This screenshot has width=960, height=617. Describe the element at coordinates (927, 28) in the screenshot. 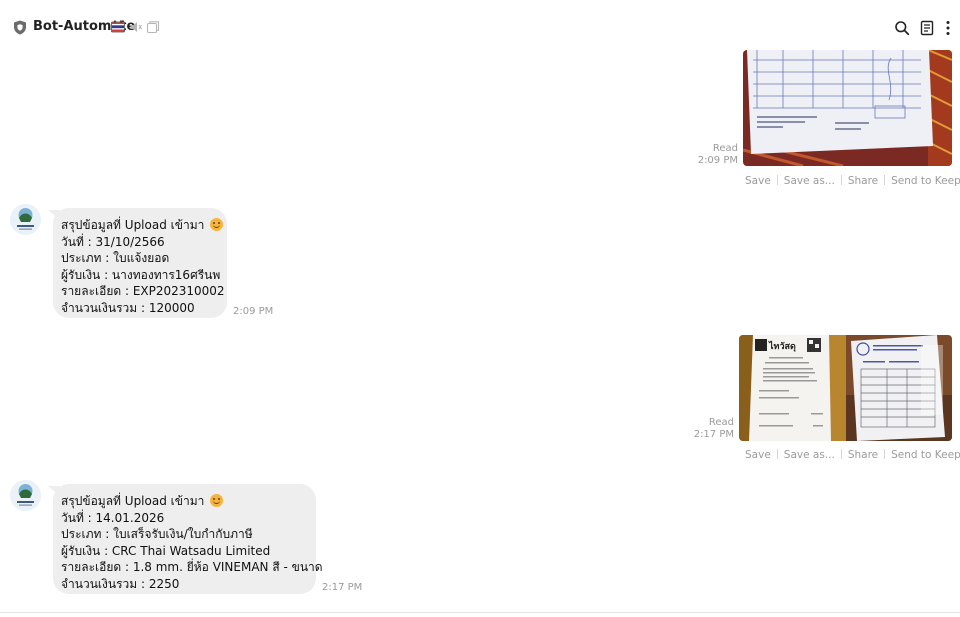

I see `notes-icon` at that location.